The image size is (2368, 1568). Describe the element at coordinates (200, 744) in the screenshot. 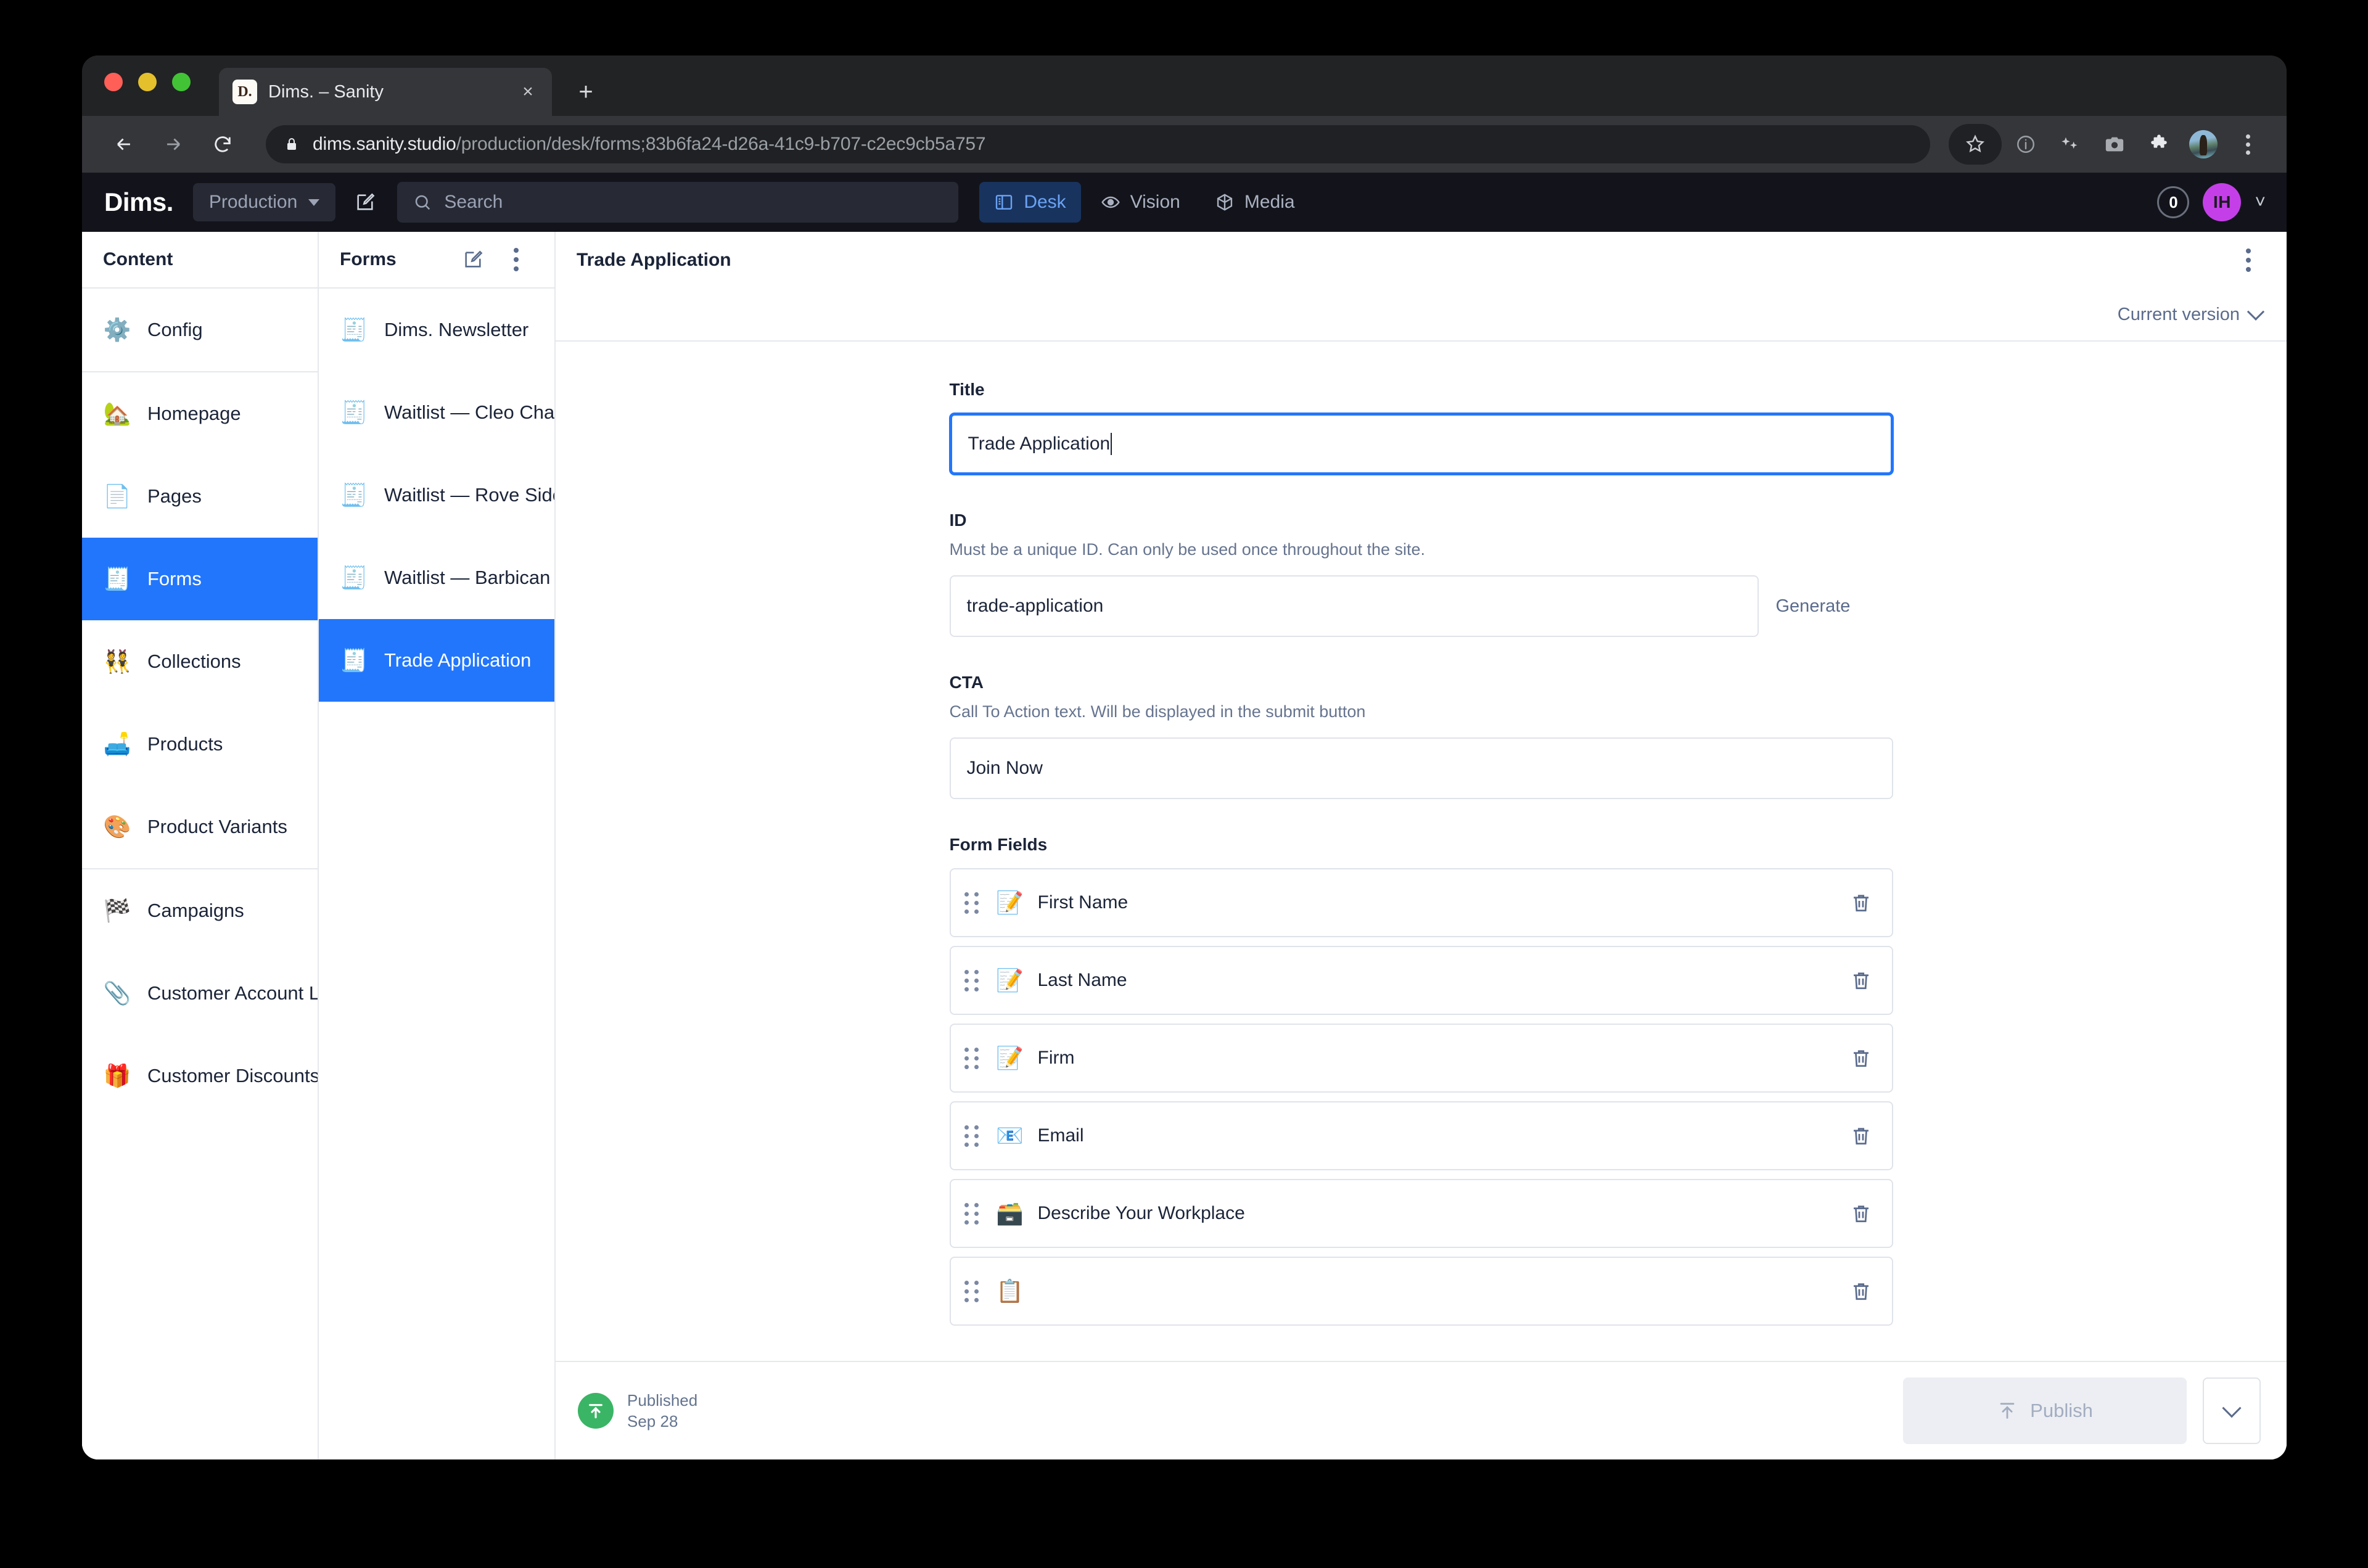

I see `sidebar-item-products: 🛋️ Products` at that location.